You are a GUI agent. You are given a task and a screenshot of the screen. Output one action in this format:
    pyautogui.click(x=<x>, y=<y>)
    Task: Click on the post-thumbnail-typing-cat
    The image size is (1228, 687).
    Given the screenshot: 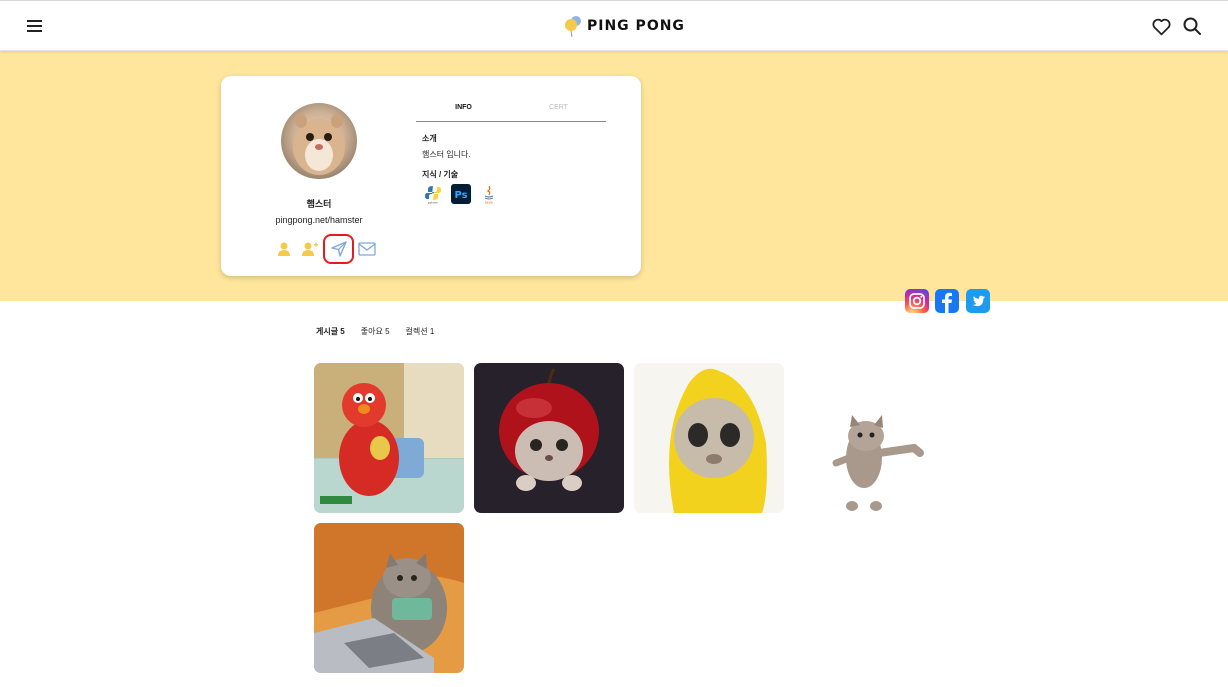 What is the action you would take?
    pyautogui.click(x=389, y=598)
    